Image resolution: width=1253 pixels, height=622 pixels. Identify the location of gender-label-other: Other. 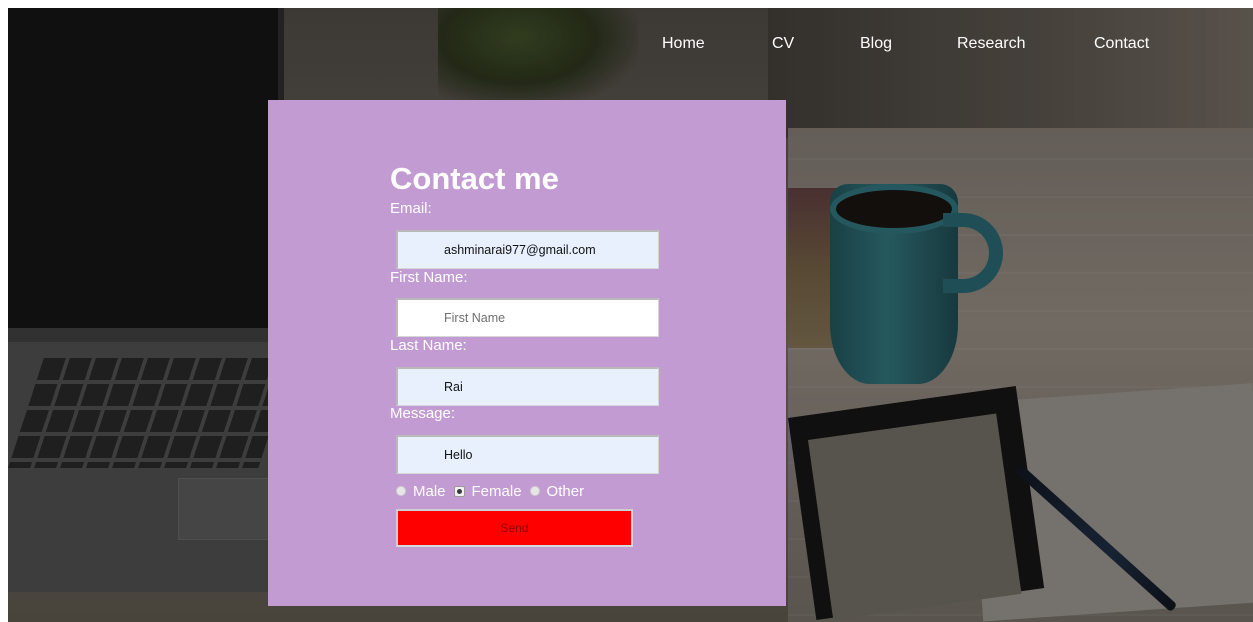
(565, 491).